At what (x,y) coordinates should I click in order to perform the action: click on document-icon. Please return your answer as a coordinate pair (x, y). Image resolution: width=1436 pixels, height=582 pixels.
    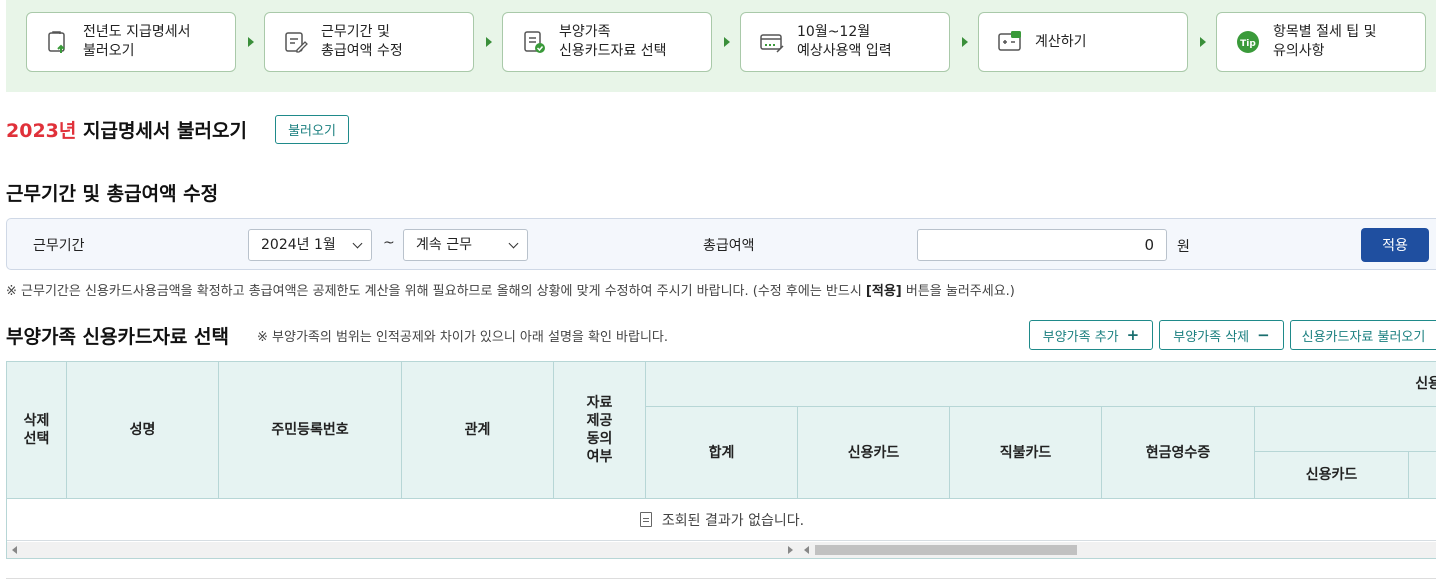
    Looking at the image, I should click on (645, 519).